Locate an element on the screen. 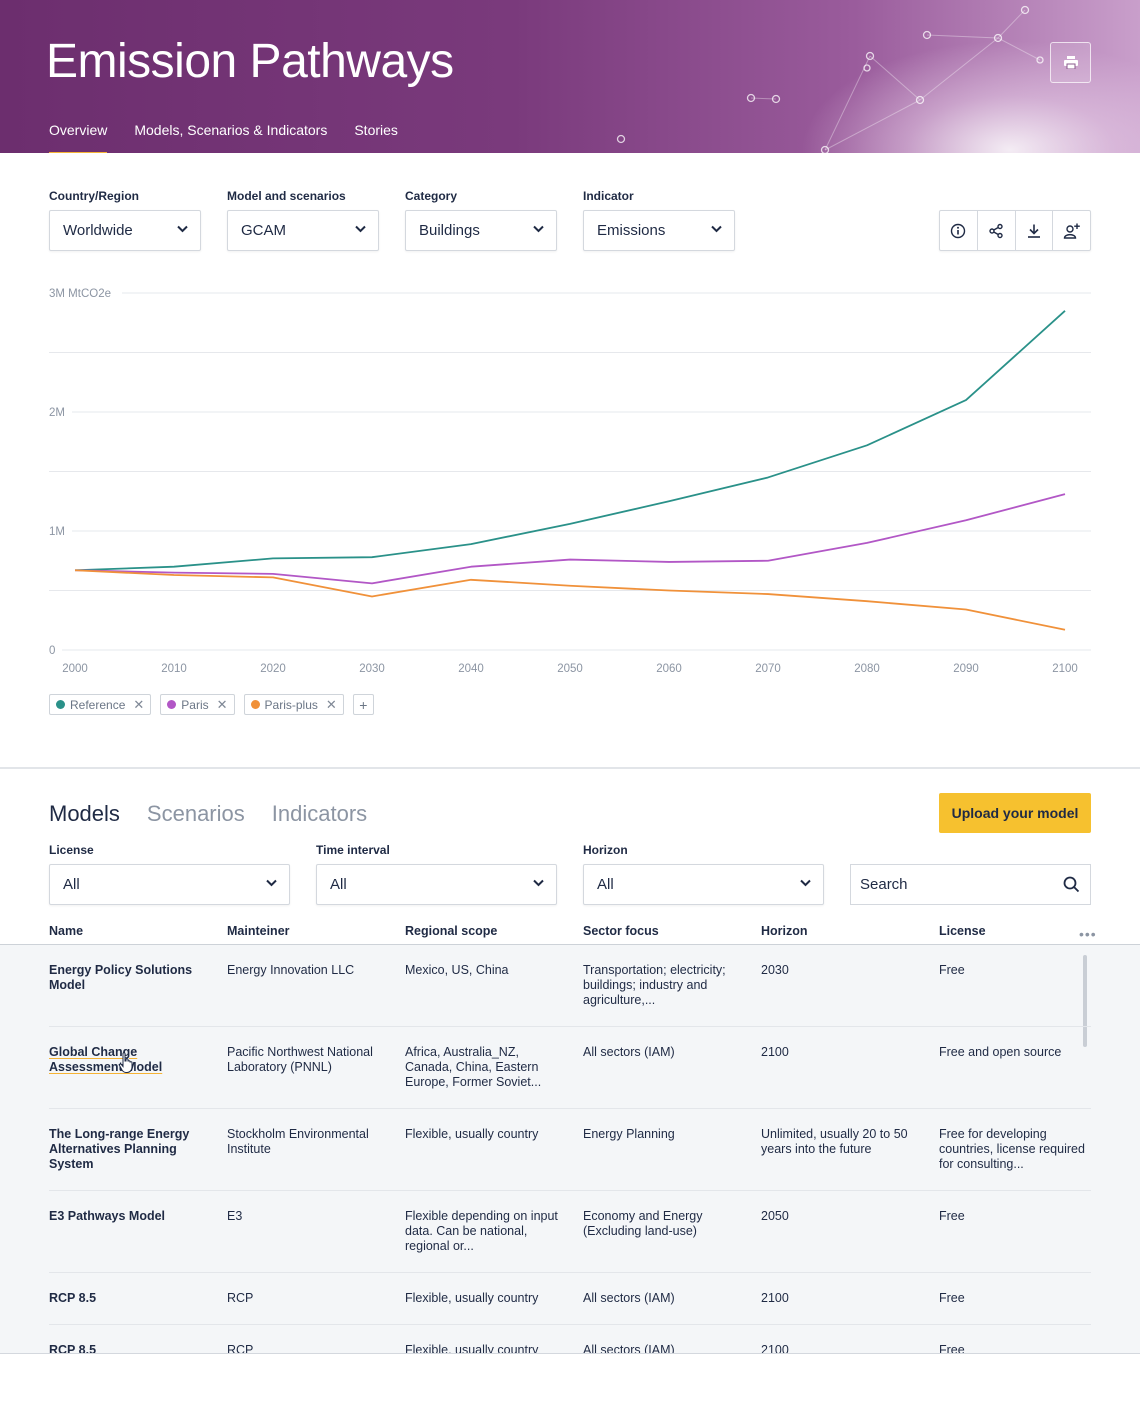 The width and height of the screenshot is (1140, 1410). horizon-select: All is located at coordinates (703, 884).